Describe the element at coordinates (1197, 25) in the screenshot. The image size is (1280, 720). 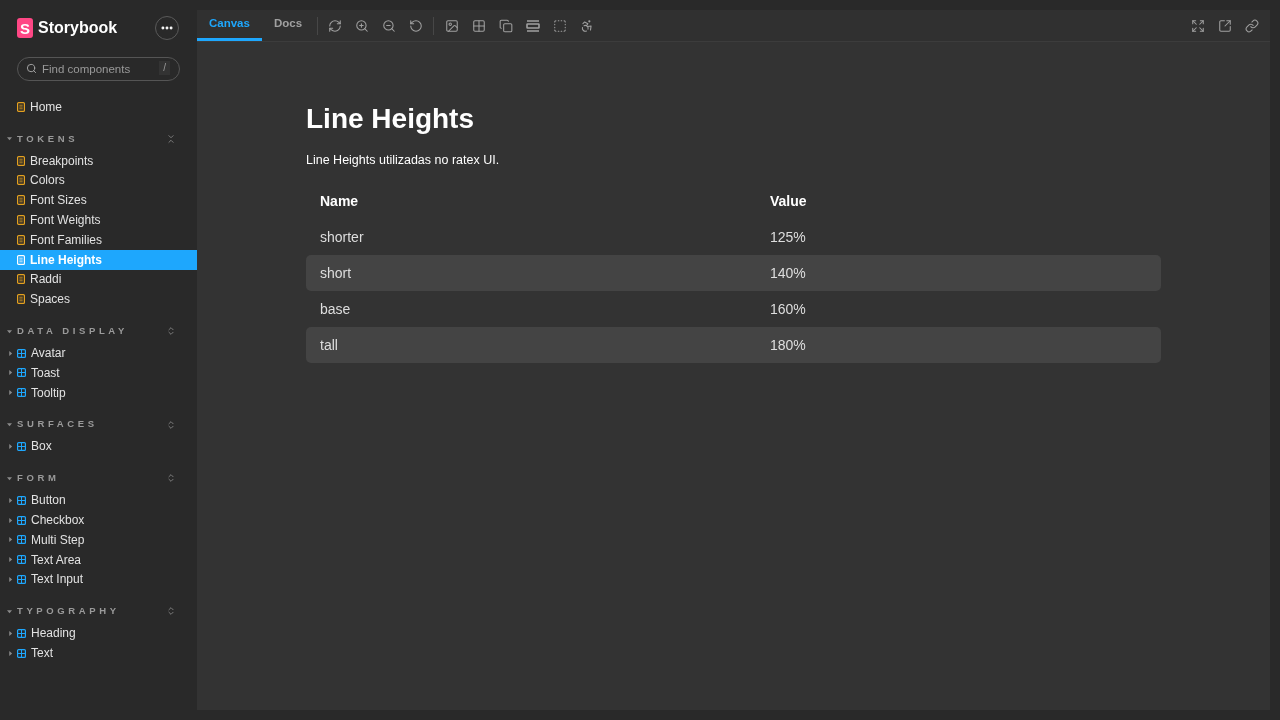
I see `fullscreen-icon` at that location.